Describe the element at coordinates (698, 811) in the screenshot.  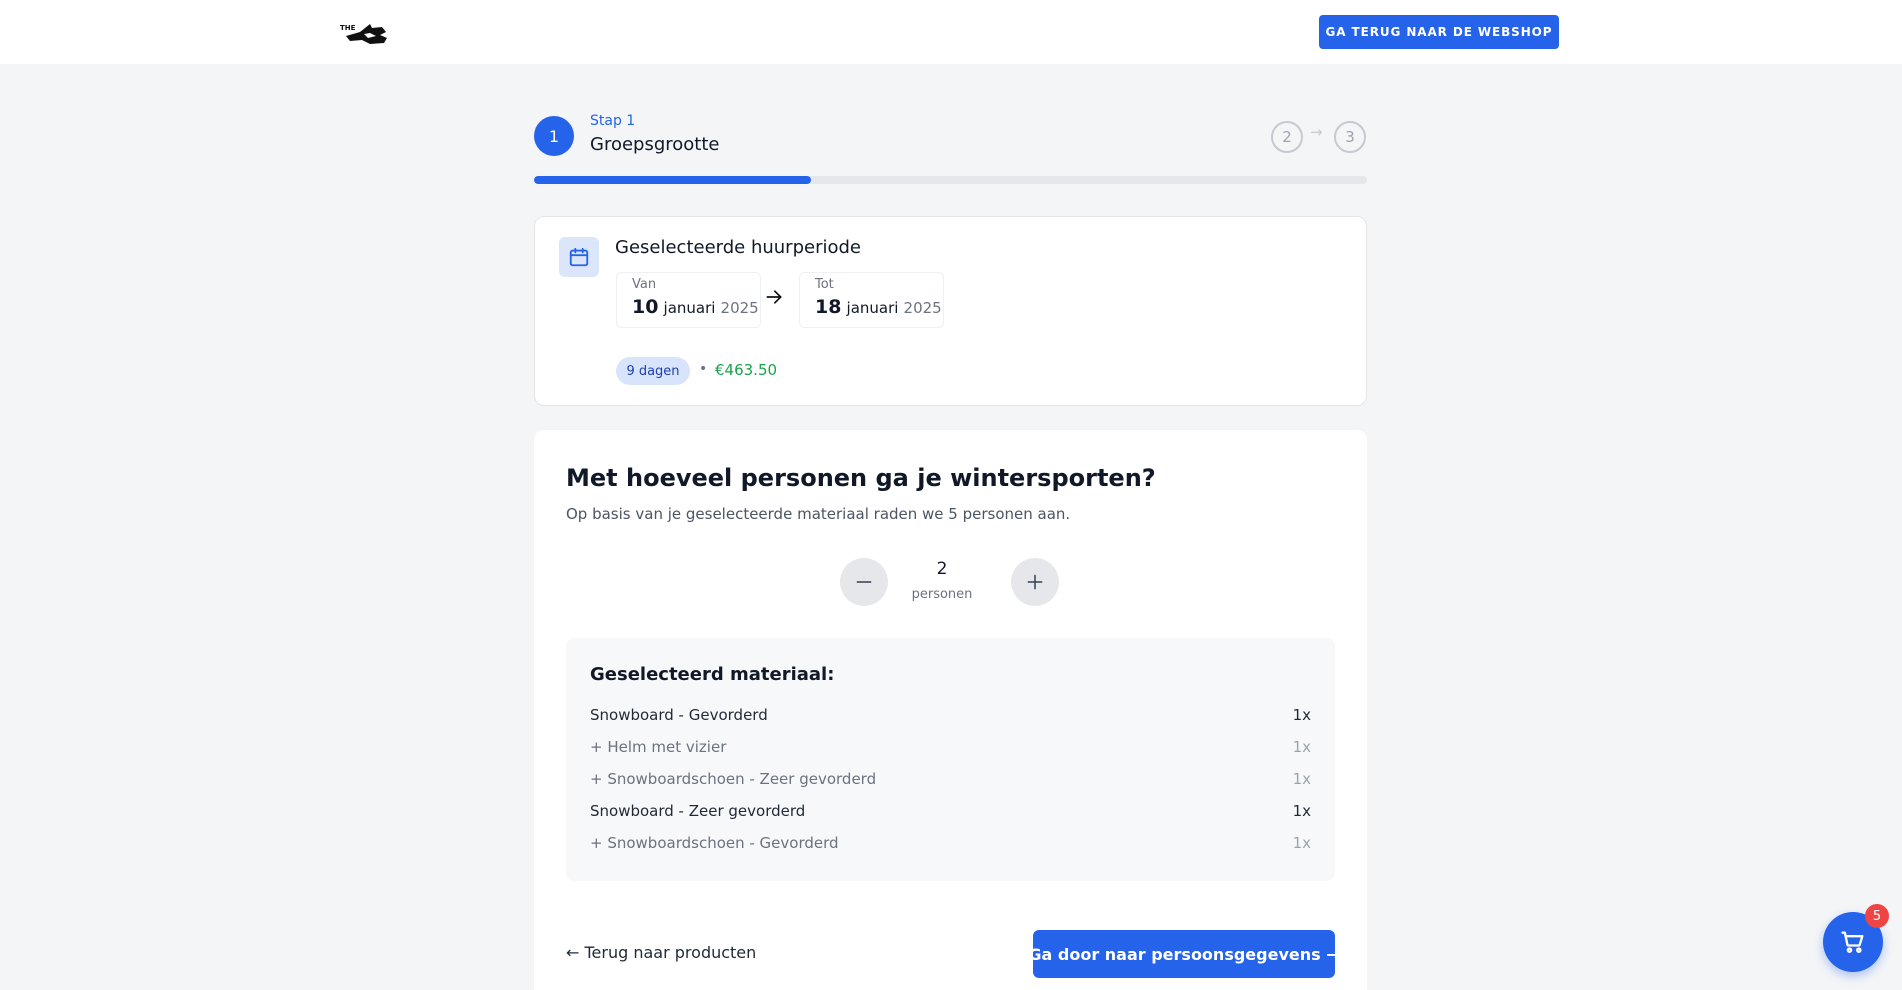
I see `material-name: Snowboard - Zeer gevorderd` at that location.